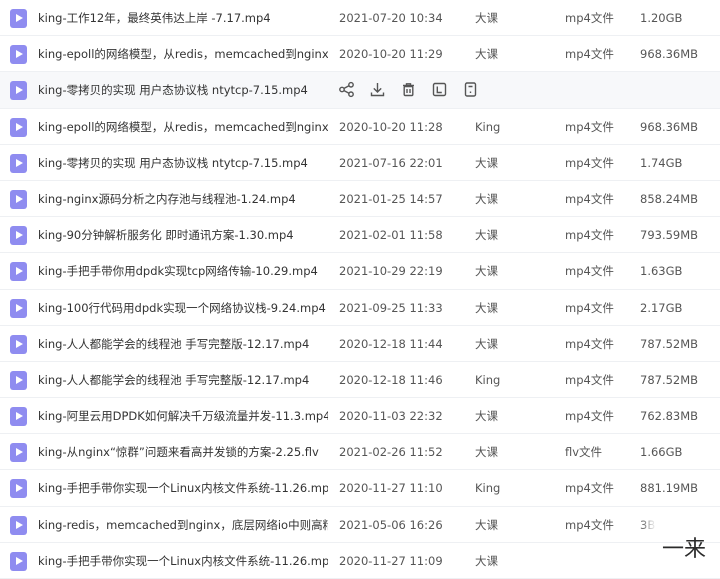  I want to click on file-date: 2020-12-18 11:46, so click(391, 379).